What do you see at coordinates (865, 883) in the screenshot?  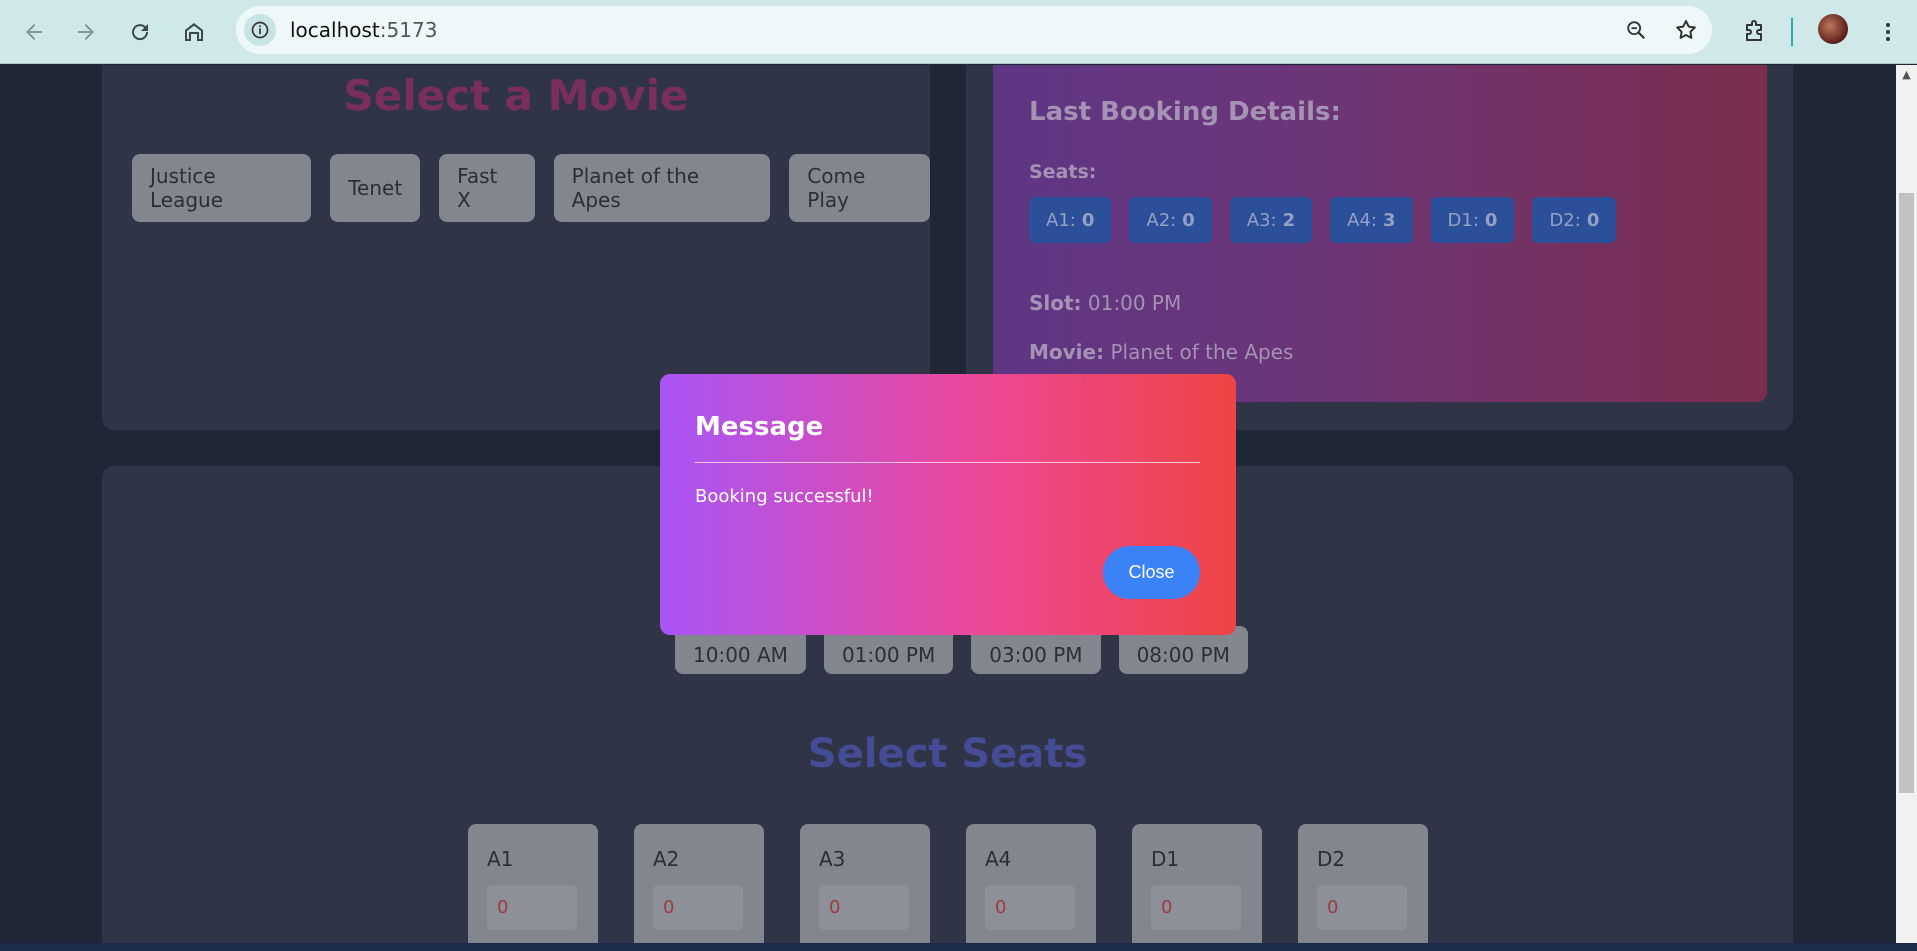 I see `seat-card: A3 0` at bounding box center [865, 883].